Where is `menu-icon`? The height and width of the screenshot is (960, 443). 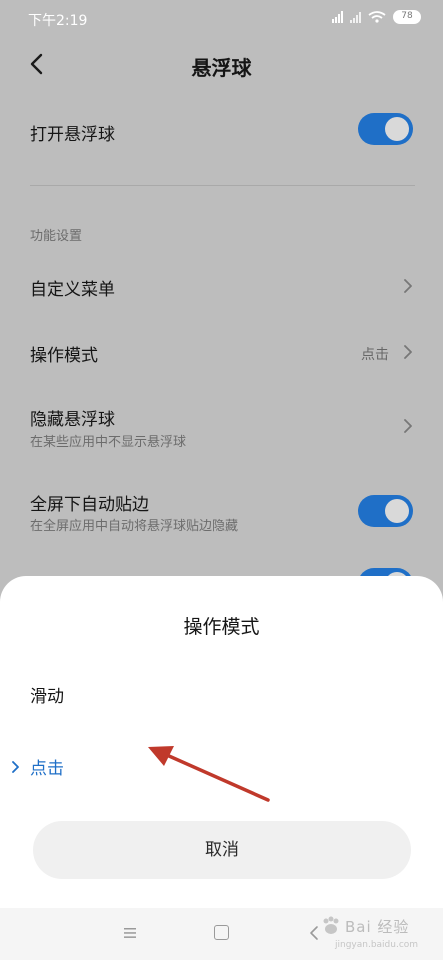 menu-icon is located at coordinates (130, 933).